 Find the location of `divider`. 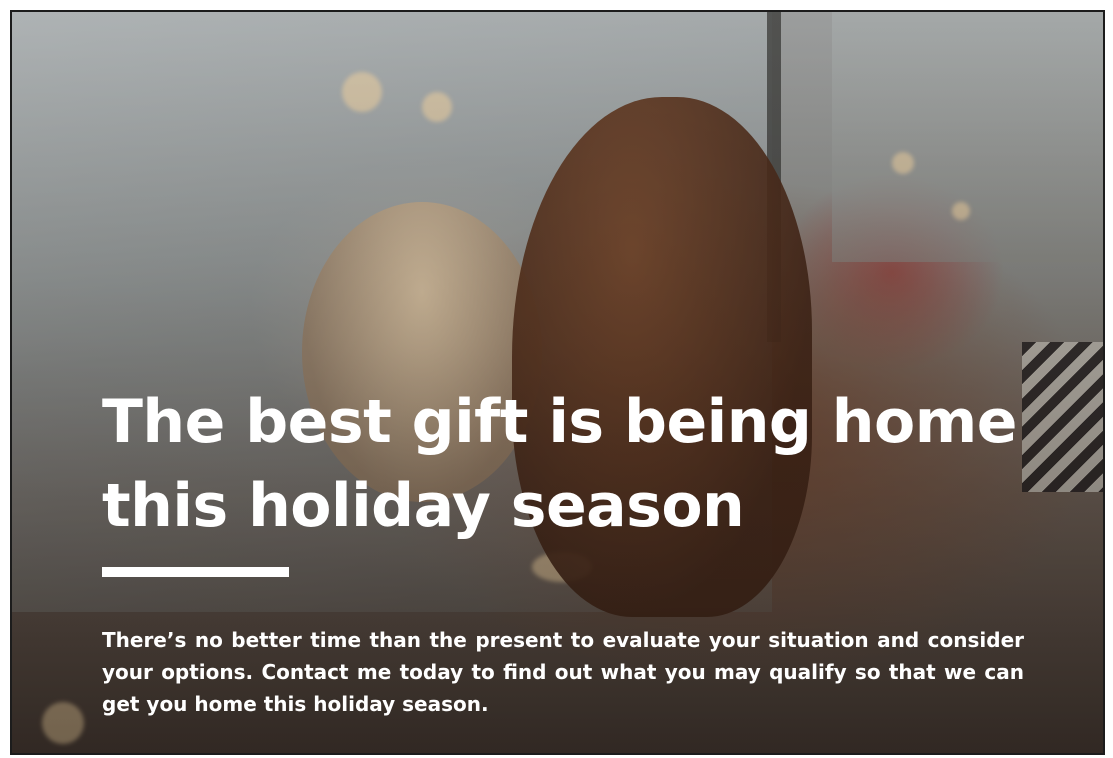

divider is located at coordinates (195, 572).